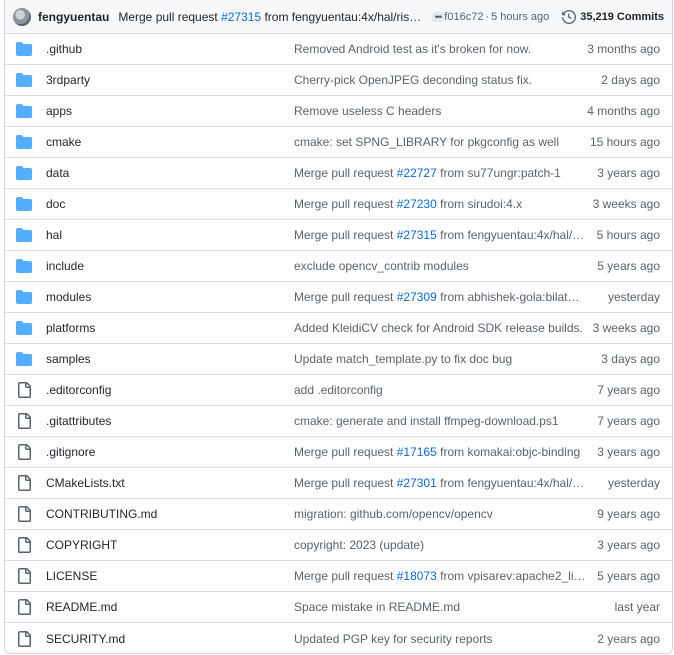  I want to click on commits-history-button: 35,219 Commits, so click(613, 16).